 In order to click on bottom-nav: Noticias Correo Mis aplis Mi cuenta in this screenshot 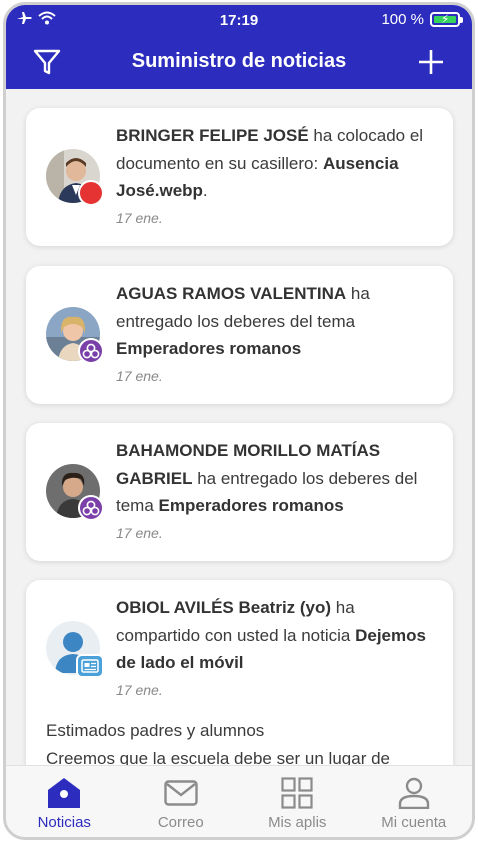, I will do `click(239, 801)`.